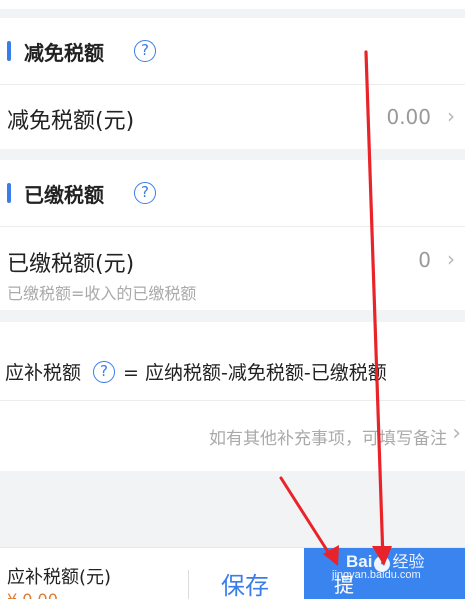 The height and width of the screenshot is (599, 465). I want to click on formula-line: 应补税额 ? = 应纳税额-减免税额-已缴税额, so click(196, 371).